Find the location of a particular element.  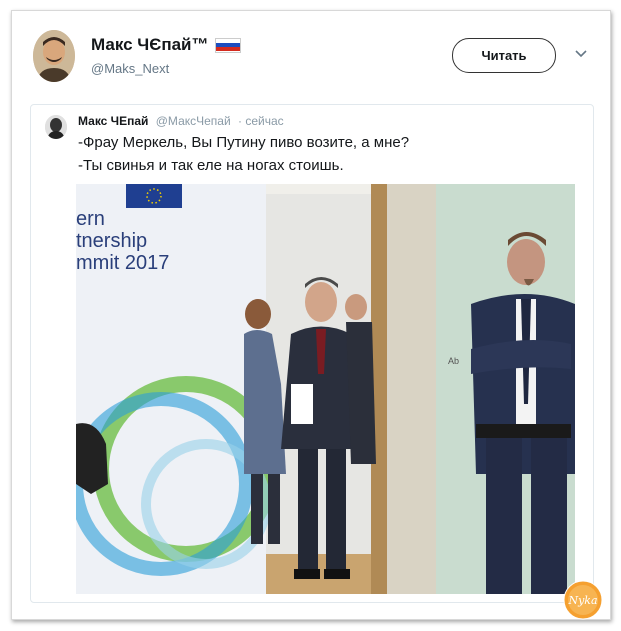

wall-sign-text: Ab is located at coordinates (453, 361).